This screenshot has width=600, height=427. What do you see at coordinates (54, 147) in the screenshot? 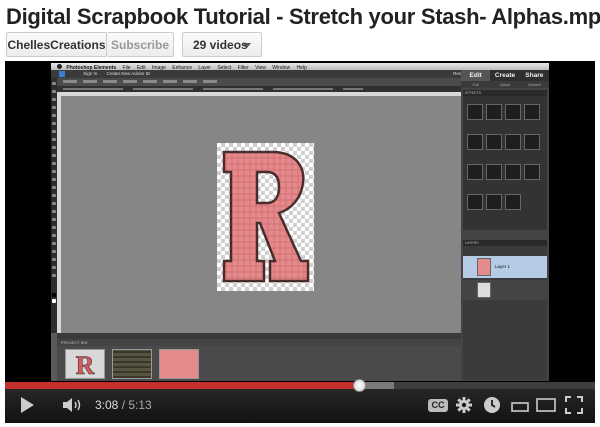
I see `type-tool-icon` at bounding box center [54, 147].